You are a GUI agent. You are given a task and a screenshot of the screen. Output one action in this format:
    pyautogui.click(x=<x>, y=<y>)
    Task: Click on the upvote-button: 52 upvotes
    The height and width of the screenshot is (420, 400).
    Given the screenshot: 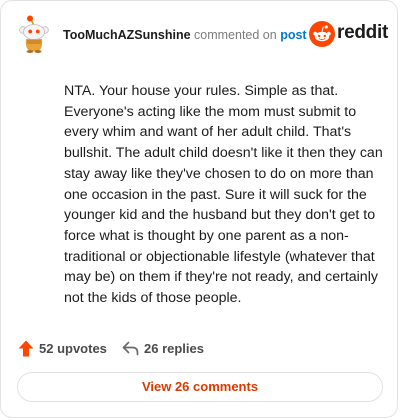 What is the action you would take?
    pyautogui.click(x=62, y=348)
    